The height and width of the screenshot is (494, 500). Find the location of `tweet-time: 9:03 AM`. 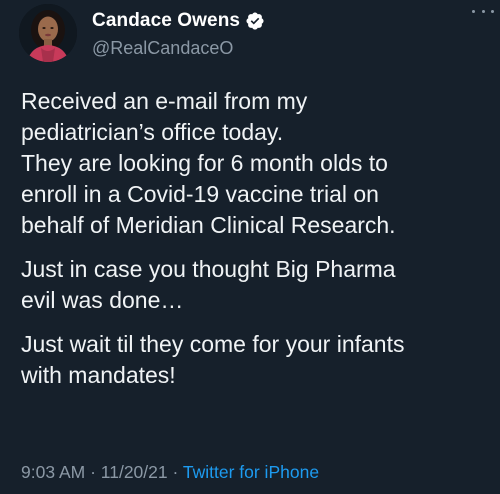

tweet-time: 9:03 AM is located at coordinates (53, 472).